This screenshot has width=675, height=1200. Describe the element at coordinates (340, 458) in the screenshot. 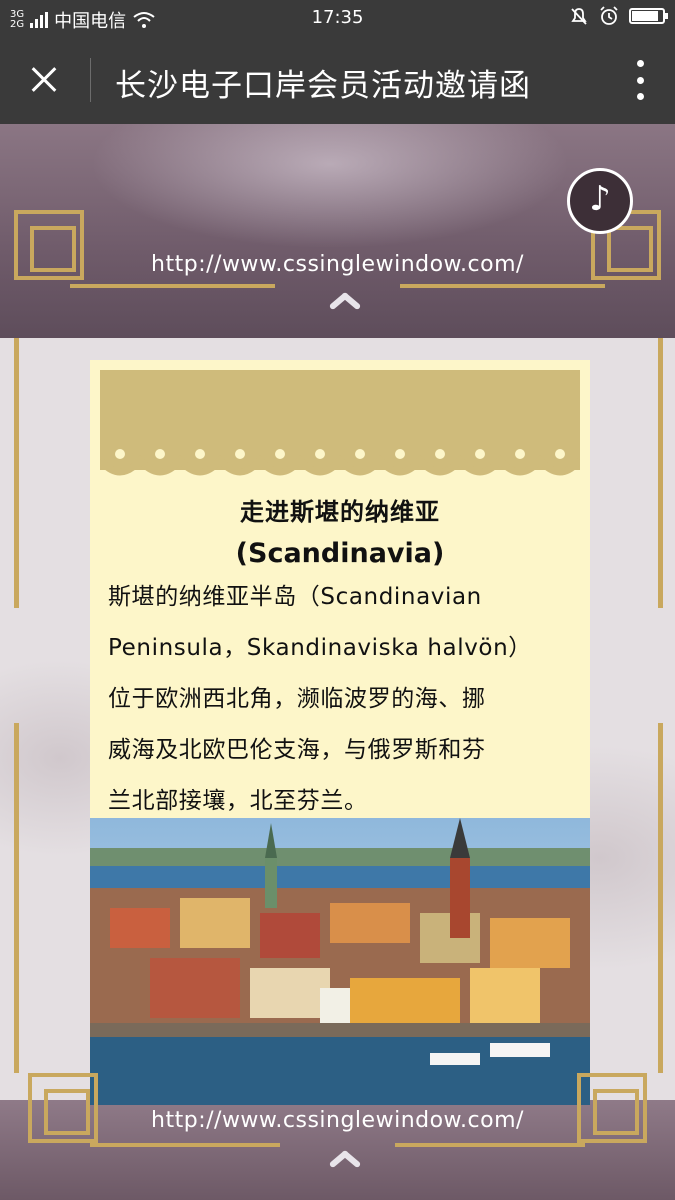

I see `cloud-pattern-ornament` at that location.